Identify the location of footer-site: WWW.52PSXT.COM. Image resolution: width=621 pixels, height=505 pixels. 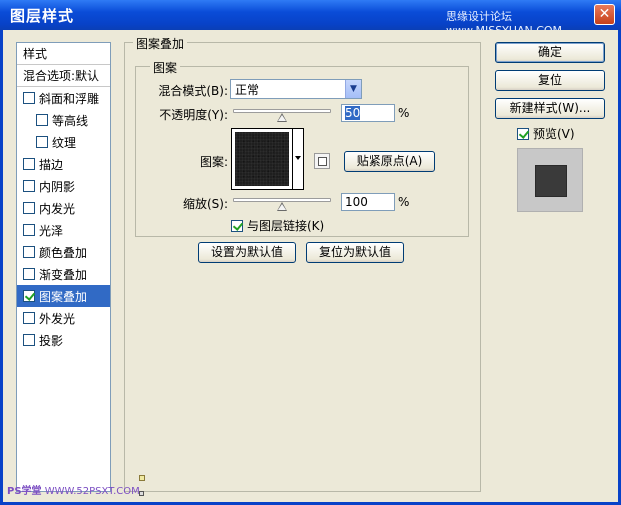
(92, 491).